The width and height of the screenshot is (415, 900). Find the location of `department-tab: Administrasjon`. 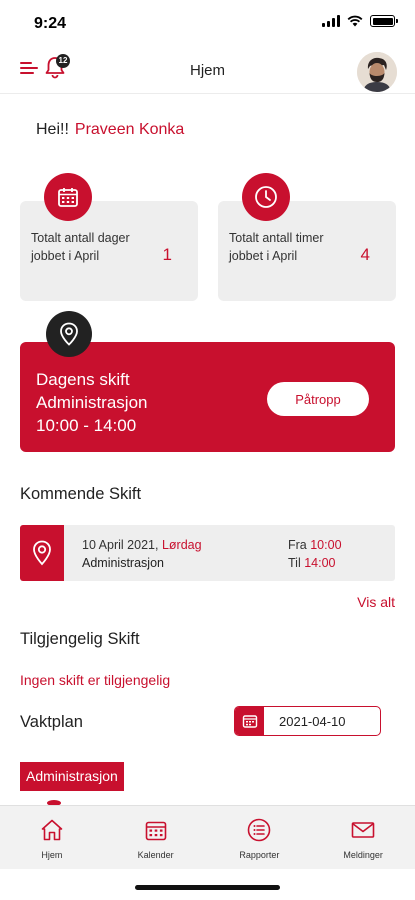

department-tab: Administrasjon is located at coordinates (72, 776).